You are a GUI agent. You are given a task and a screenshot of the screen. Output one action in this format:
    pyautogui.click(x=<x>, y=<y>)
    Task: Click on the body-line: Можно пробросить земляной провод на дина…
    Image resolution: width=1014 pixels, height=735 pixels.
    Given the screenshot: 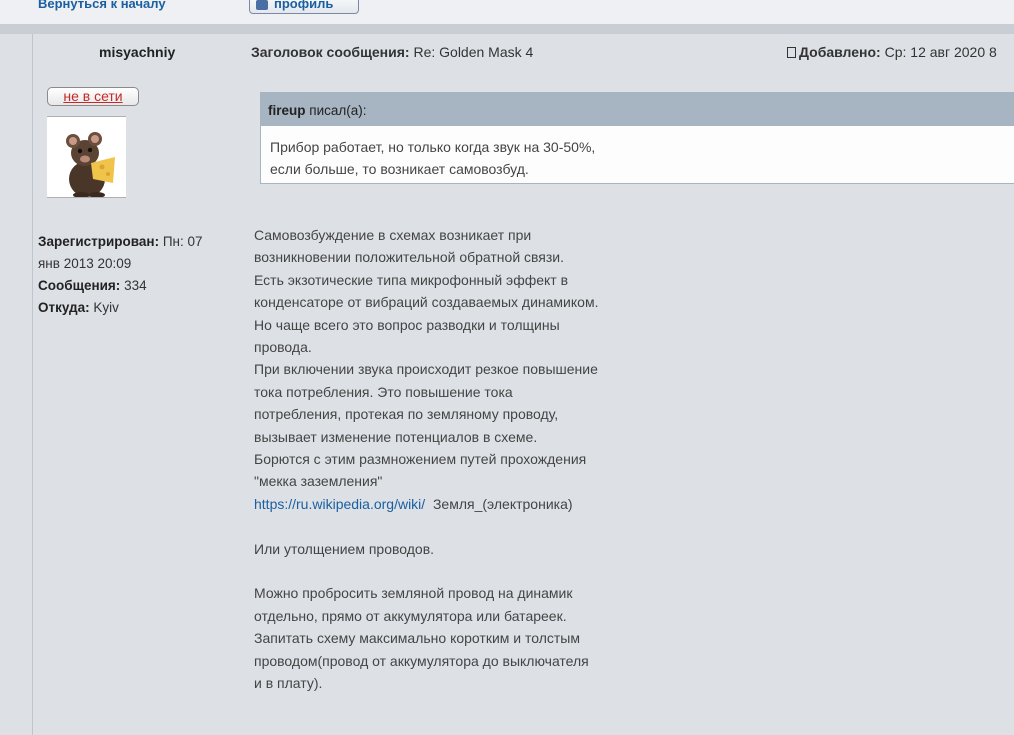 What is the action you would take?
    pyautogui.click(x=413, y=593)
    